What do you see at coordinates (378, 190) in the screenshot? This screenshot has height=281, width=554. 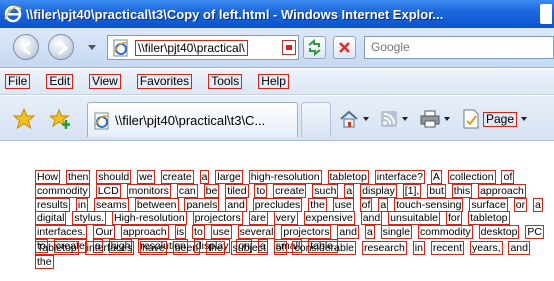 I see `word: display` at bounding box center [378, 190].